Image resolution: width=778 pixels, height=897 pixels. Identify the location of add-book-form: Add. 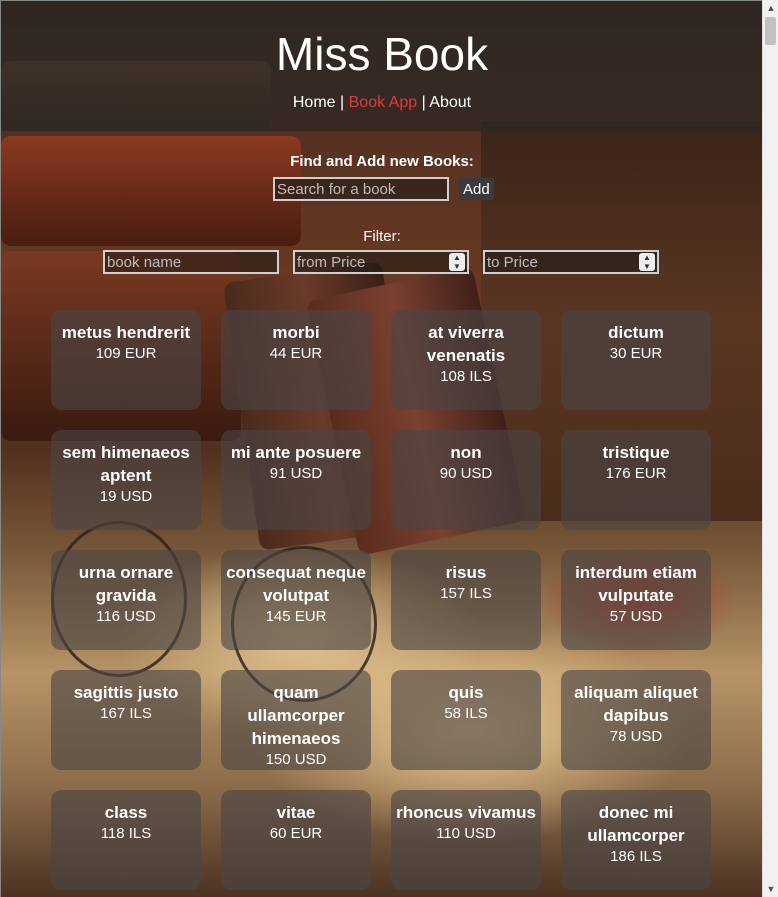
(383, 189).